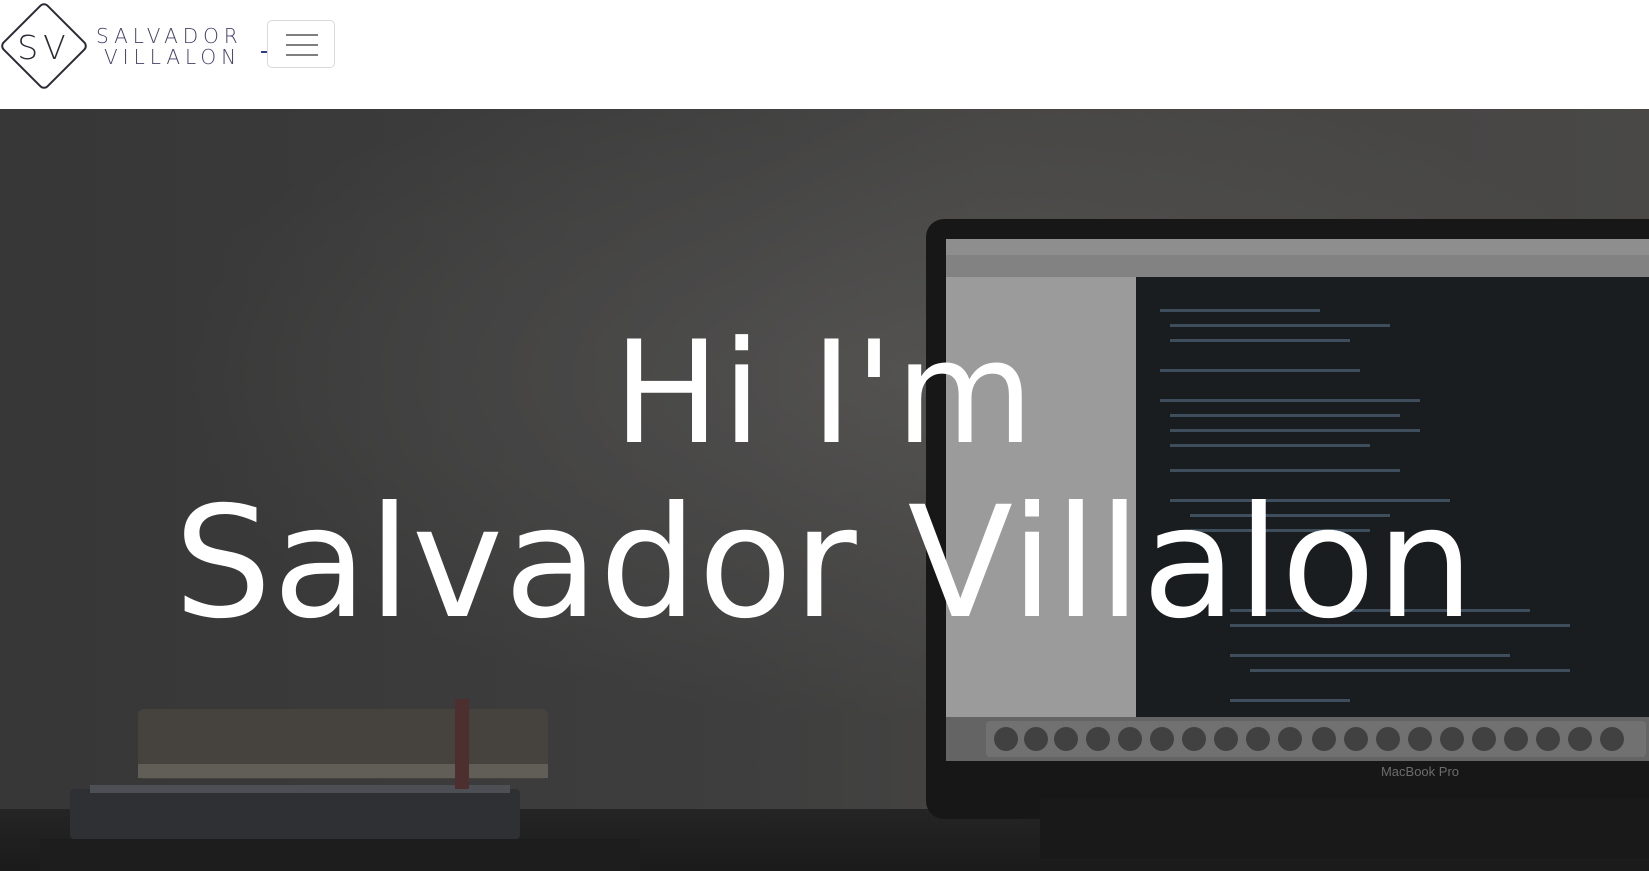 The image size is (1649, 871). I want to click on logo-name-line2: VILLALON, so click(173, 57).